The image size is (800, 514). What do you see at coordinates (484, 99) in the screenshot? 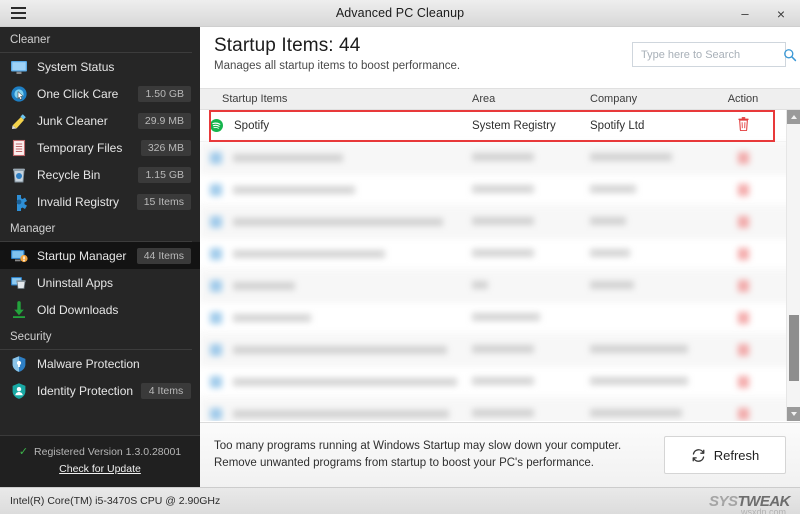
I see `column-header-area: Area` at bounding box center [484, 99].